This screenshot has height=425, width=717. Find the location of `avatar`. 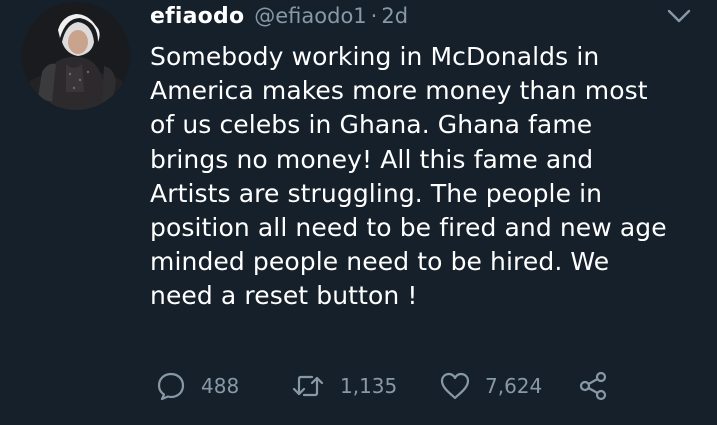

avatar is located at coordinates (76, 56).